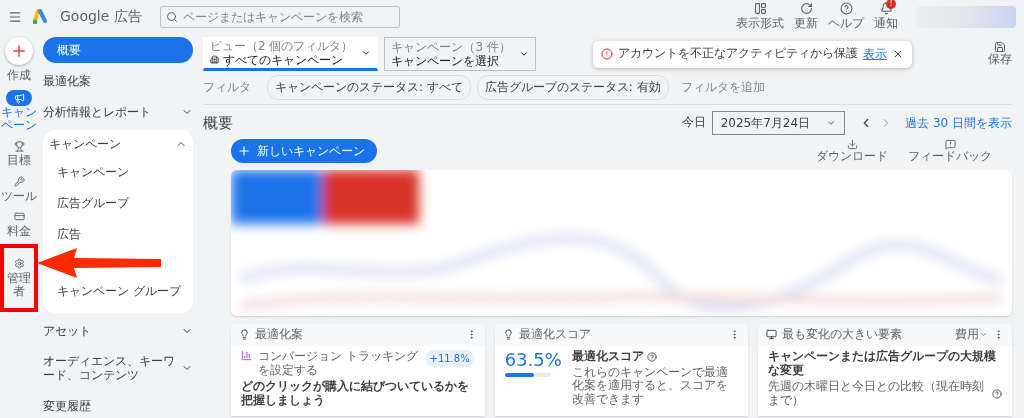 The image size is (1024, 418). Describe the element at coordinates (19, 75) in the screenshot. I see `create-label: 作成` at that location.